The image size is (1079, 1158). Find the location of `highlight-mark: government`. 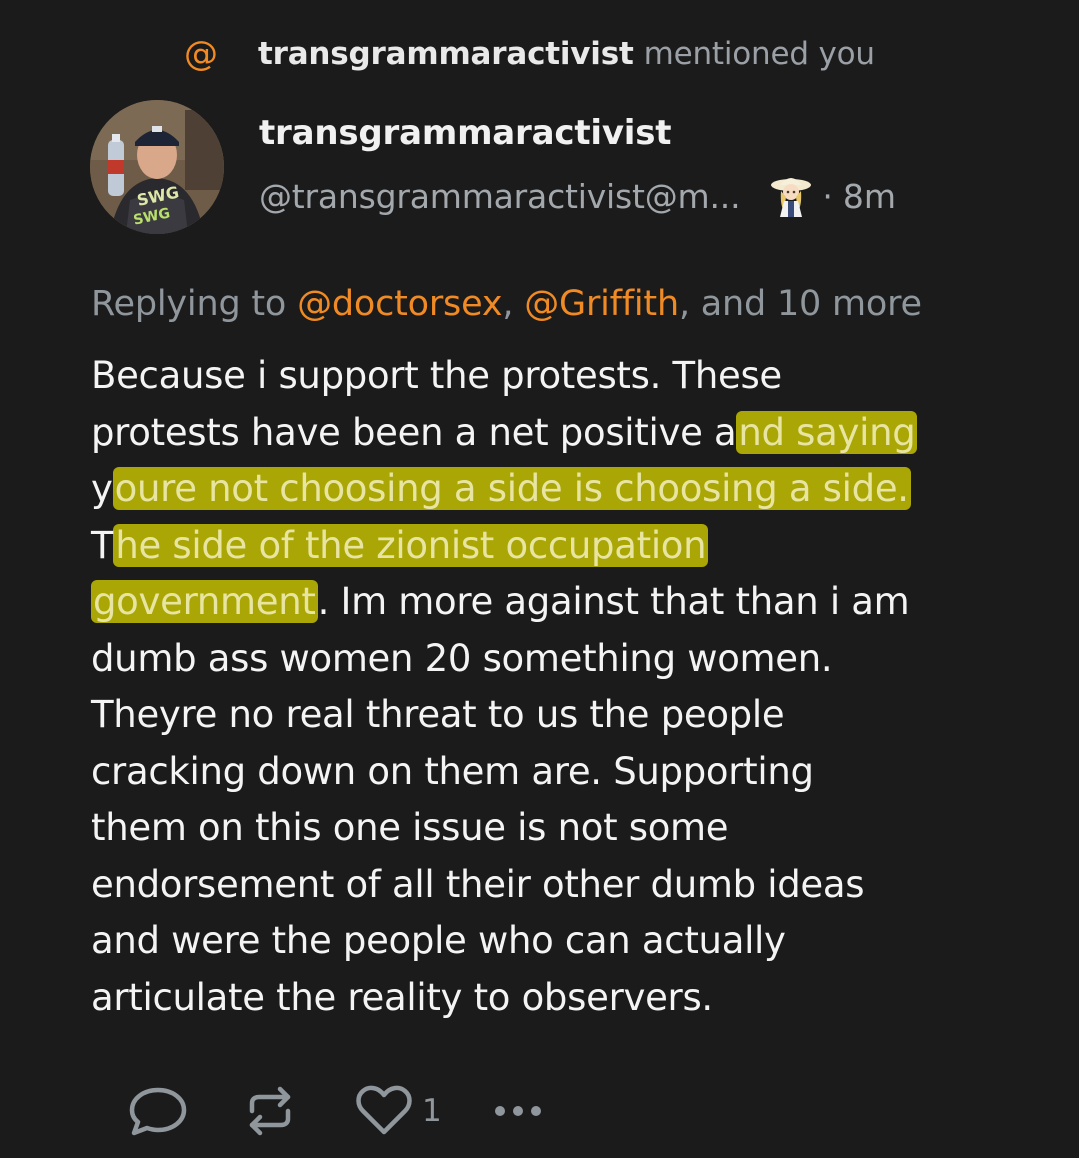

highlight-mark: government is located at coordinates (204, 601).